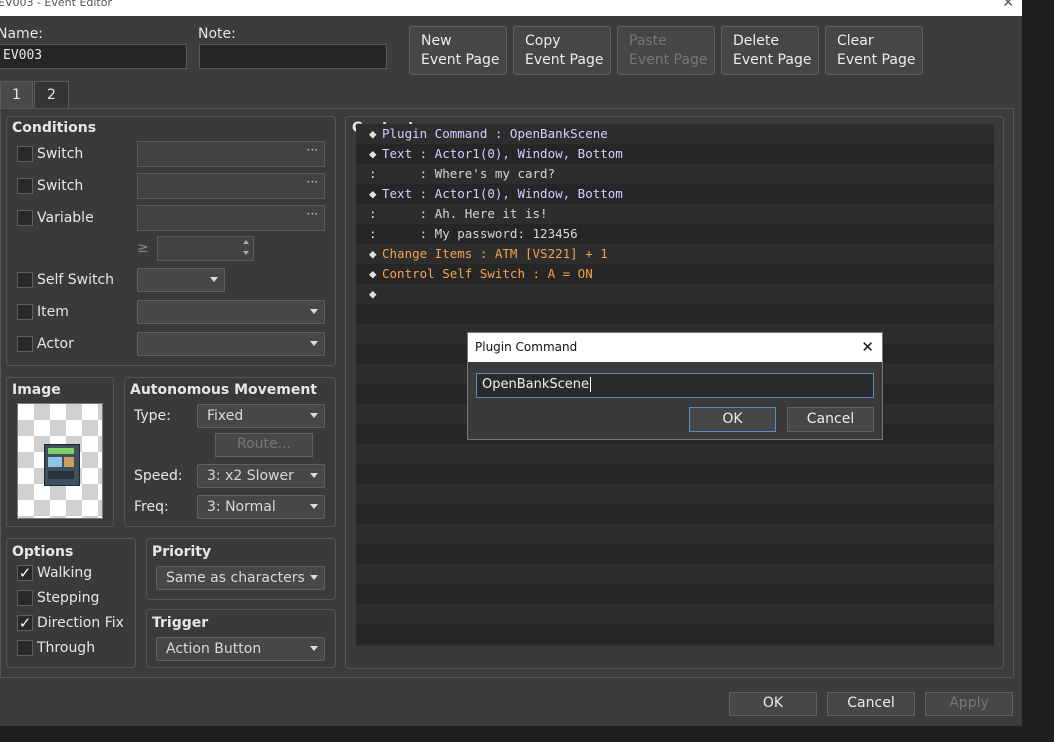  I want to click on window-close-icon: ✕, so click(1008, 5).